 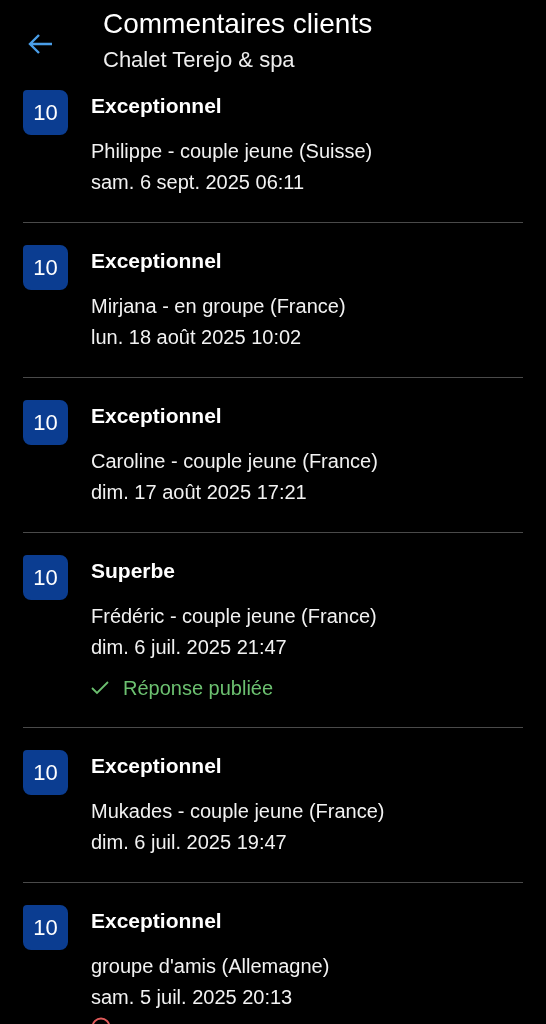 I want to click on review-item: 10 Exceptionnel groupe d'amis (Allemagne) sam. 5 juil. 2025 20:13, so click(x=273, y=953).